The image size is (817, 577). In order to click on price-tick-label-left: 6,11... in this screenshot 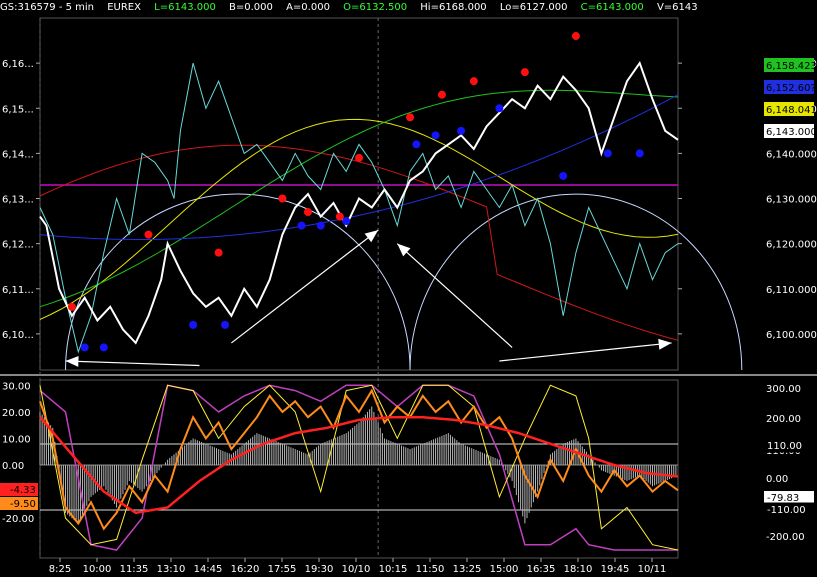, I will do `click(18, 290)`.